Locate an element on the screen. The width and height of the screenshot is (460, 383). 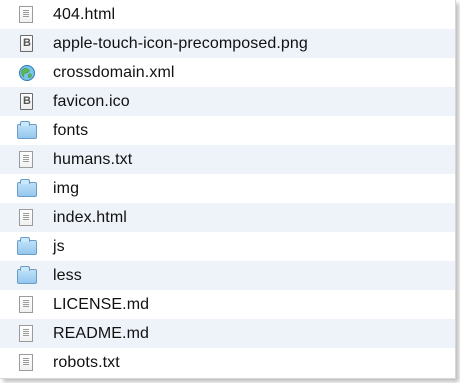
file-name: robots.txt is located at coordinates (86, 362).